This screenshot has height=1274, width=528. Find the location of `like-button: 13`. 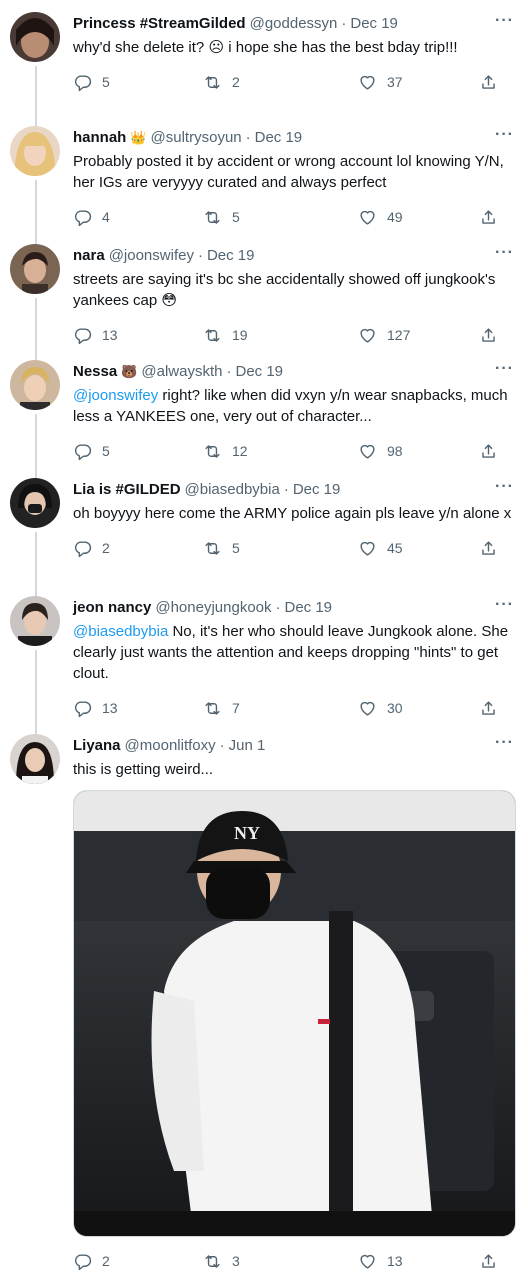

like-button: 13 is located at coordinates (418, 1261).